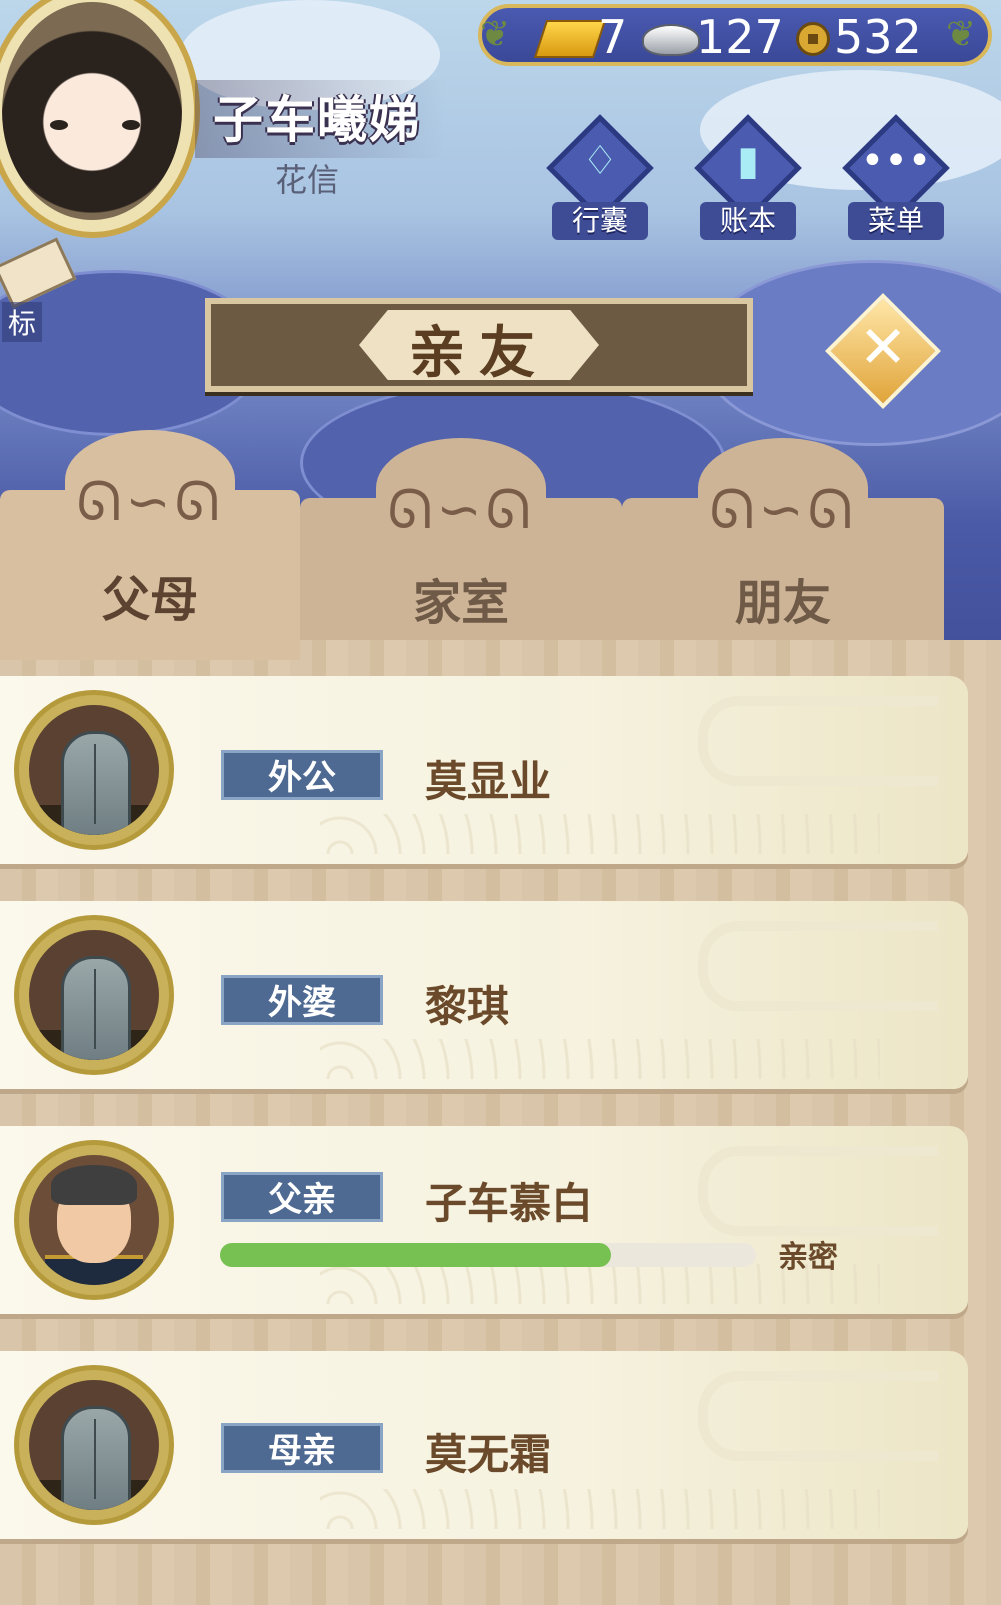 The image size is (1001, 1605). Describe the element at coordinates (302, 1448) in the screenshot. I see `relation-tag: 母亲` at that location.